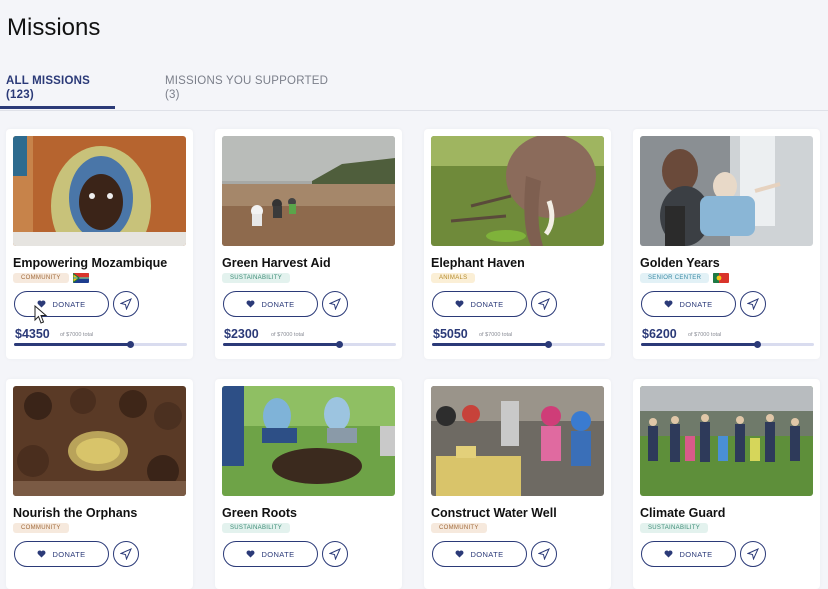  What do you see at coordinates (75, 513) in the screenshot?
I see `mission-name: Nourish the Orphans` at bounding box center [75, 513].